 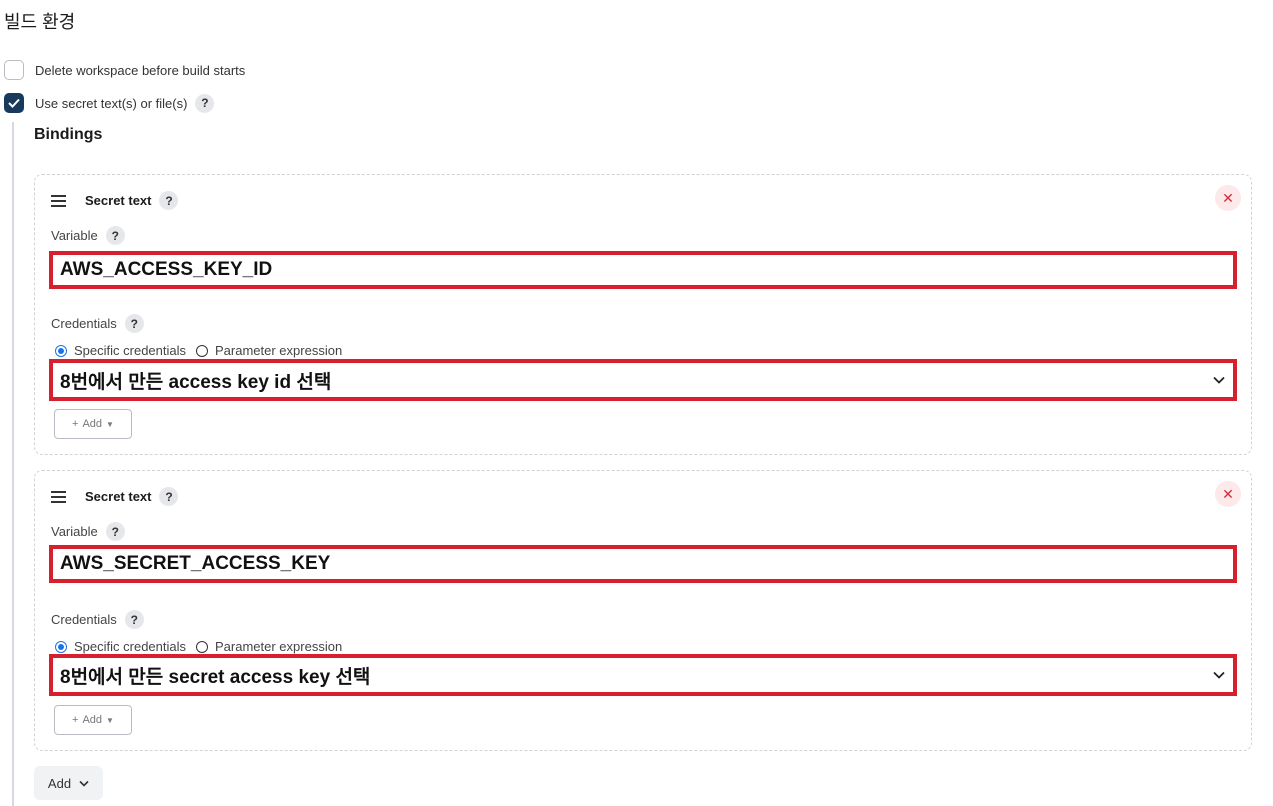 I want to click on delete-workspace-option: Delete workspace before build starts, so click(x=124, y=70).